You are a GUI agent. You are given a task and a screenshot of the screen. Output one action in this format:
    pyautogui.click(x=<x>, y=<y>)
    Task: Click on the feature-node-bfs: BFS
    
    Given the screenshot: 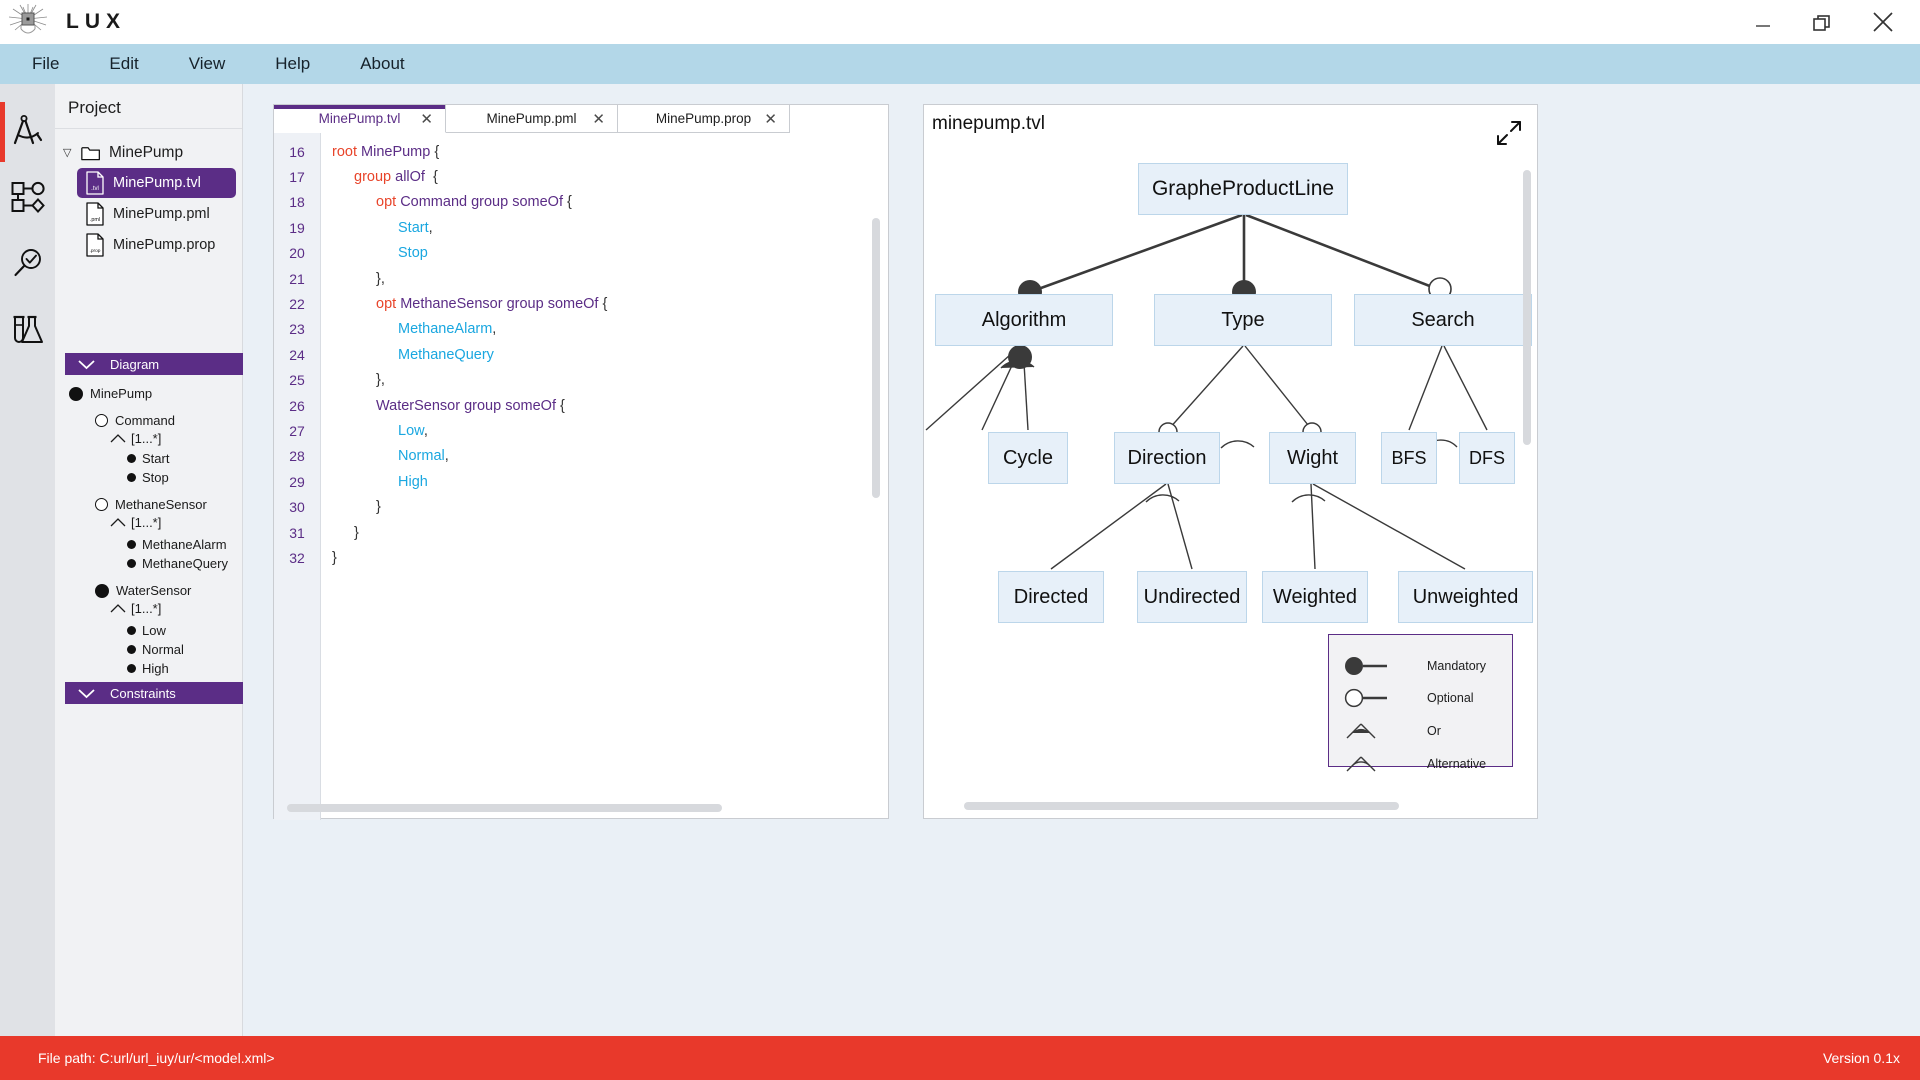 What is the action you would take?
    pyautogui.click(x=1409, y=458)
    